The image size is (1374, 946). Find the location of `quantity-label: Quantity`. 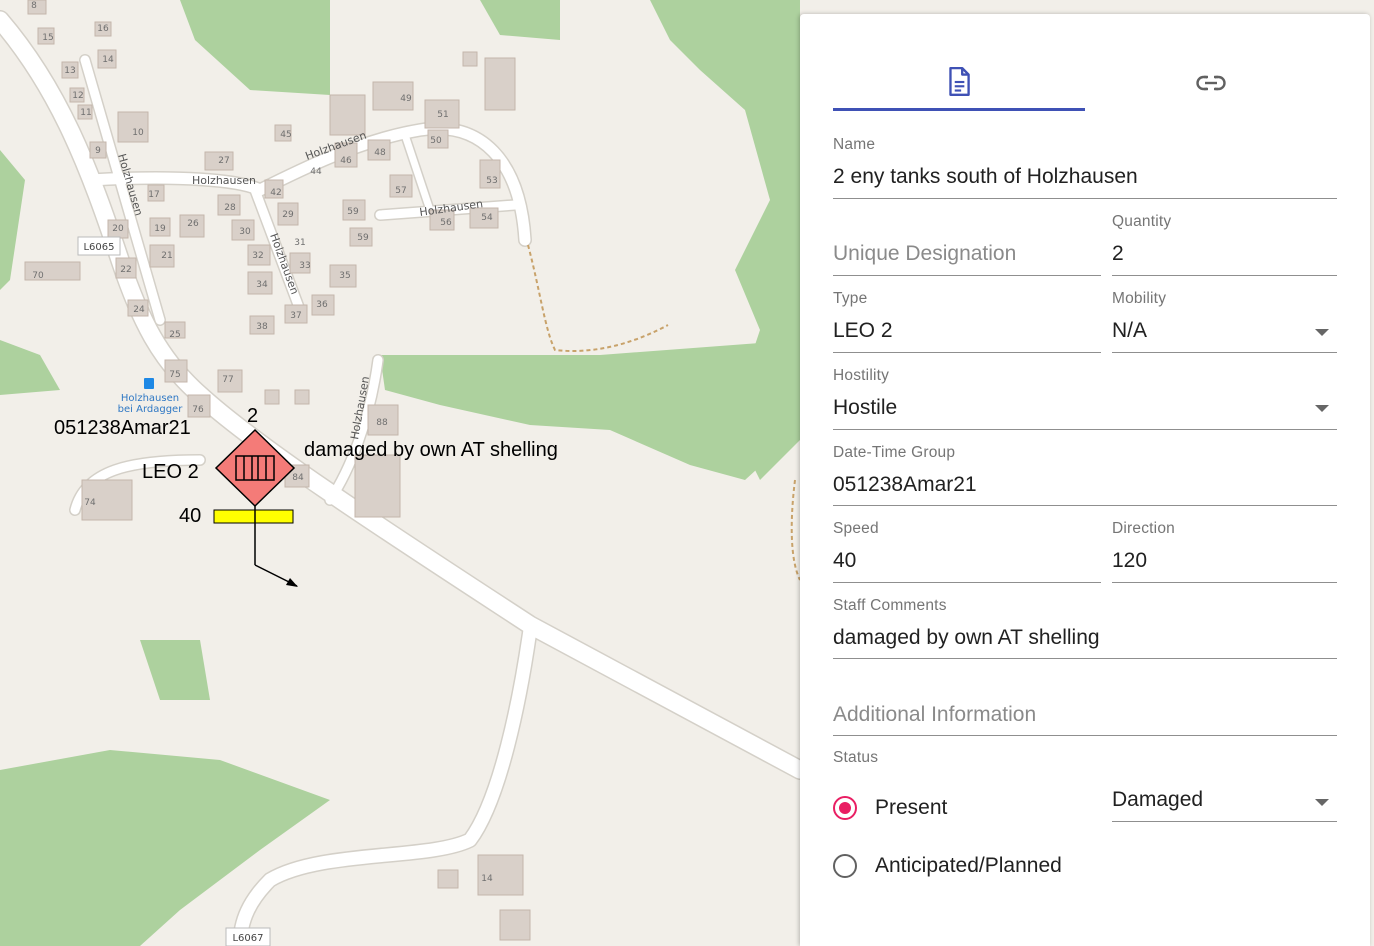

quantity-label: Quantity is located at coordinates (1142, 221).